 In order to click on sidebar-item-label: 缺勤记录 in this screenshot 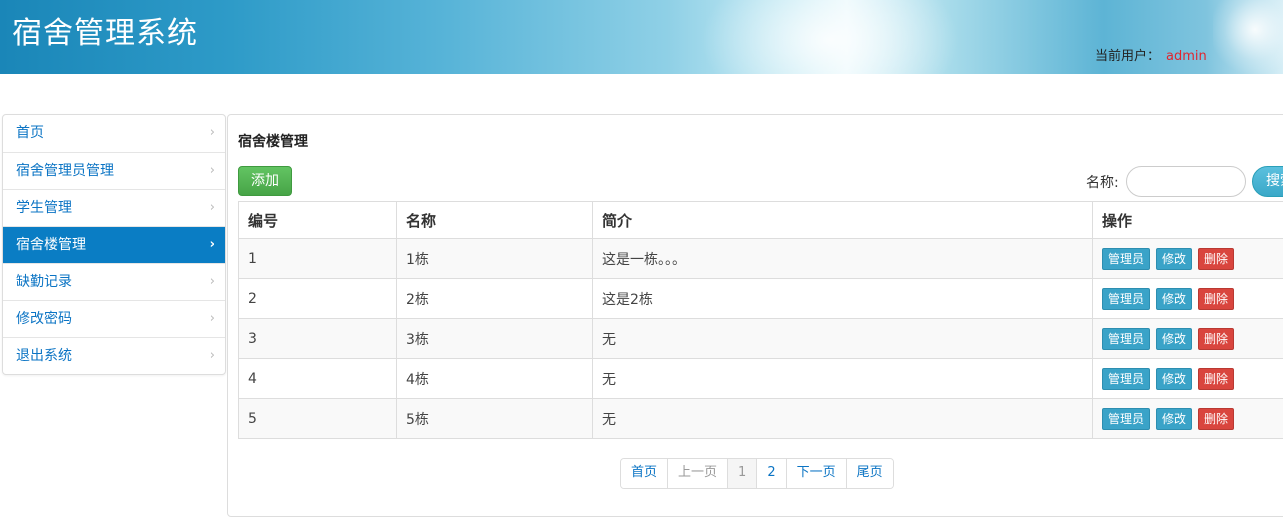, I will do `click(44, 282)`.